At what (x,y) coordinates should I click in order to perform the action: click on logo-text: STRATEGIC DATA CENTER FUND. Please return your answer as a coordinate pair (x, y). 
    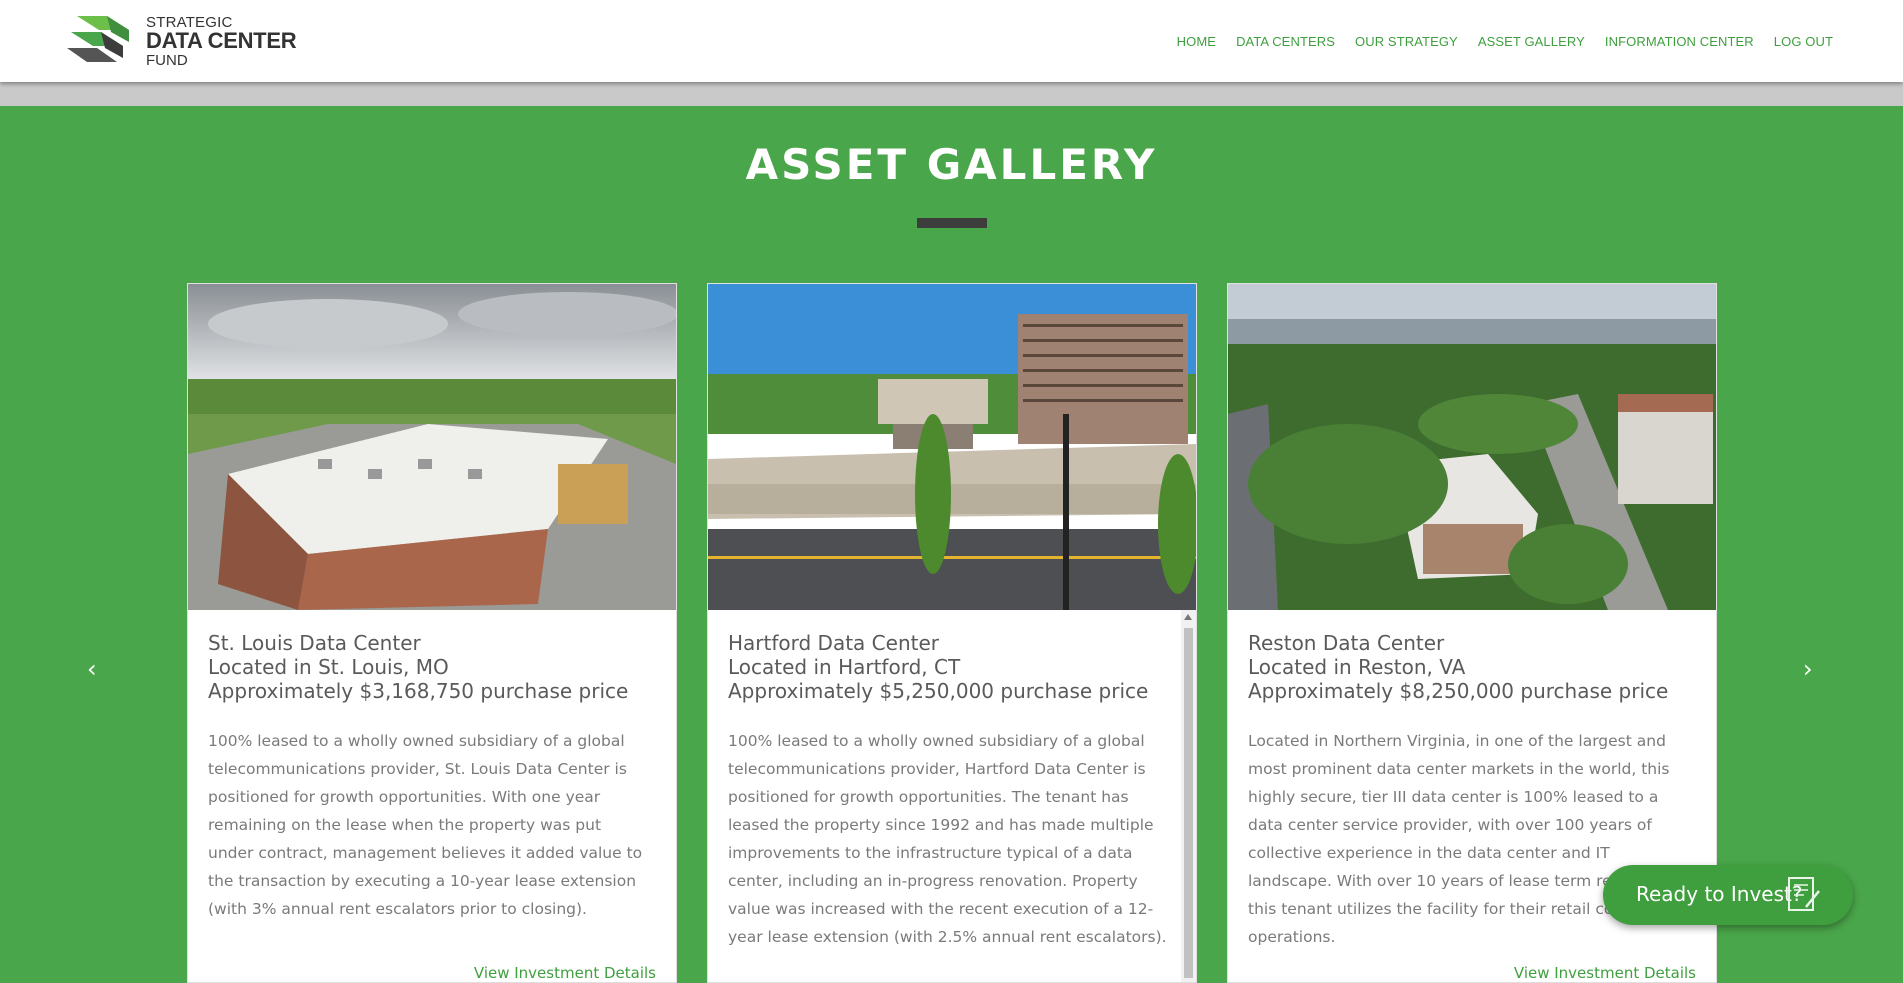
    Looking at the image, I should click on (221, 42).